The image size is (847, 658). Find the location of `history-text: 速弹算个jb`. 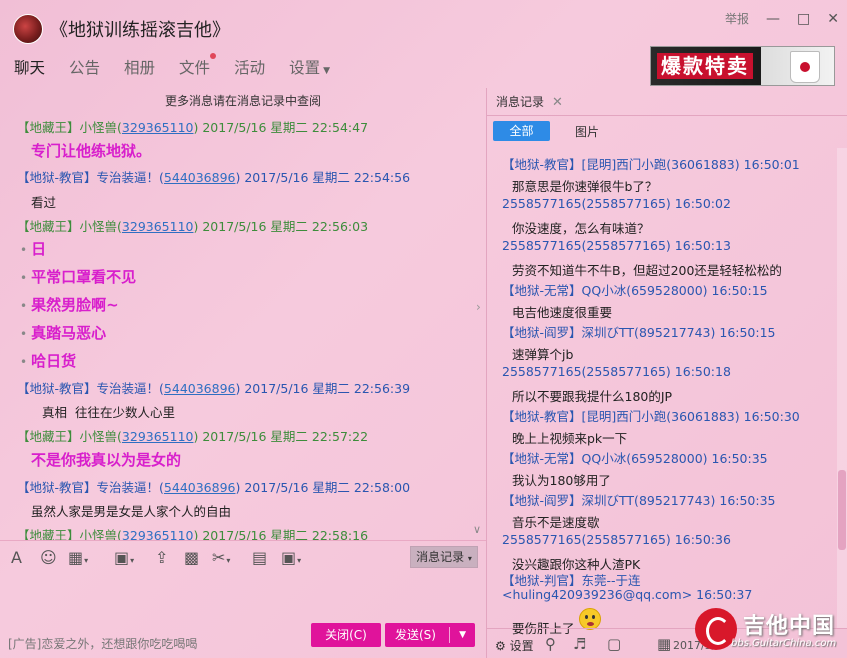

history-text: 速弹算个jb is located at coordinates (543, 354).